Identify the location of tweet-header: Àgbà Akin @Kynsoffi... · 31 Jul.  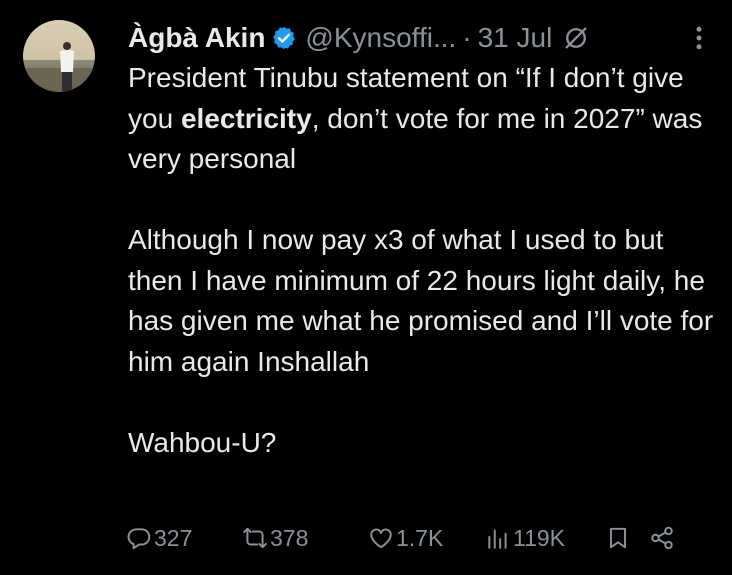
(420, 38).